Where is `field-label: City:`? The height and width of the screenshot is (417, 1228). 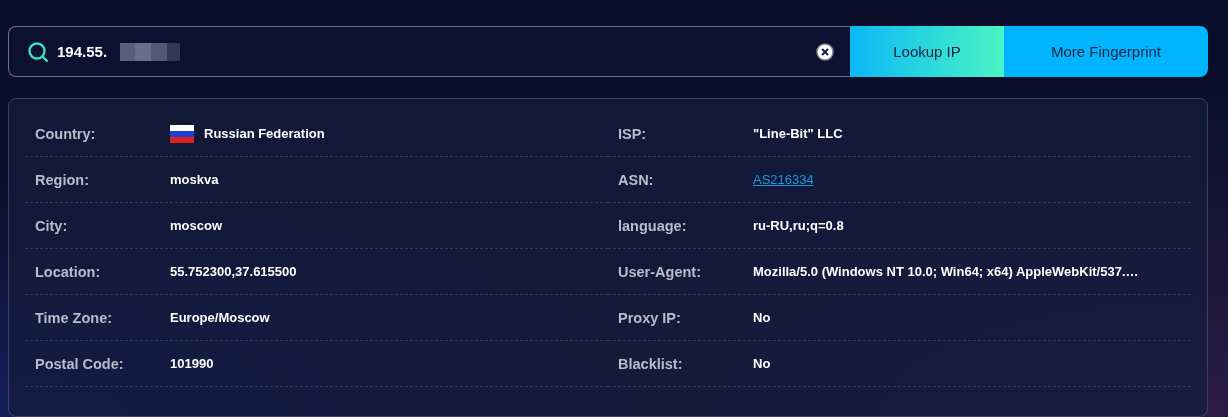 field-label: City: is located at coordinates (51, 225).